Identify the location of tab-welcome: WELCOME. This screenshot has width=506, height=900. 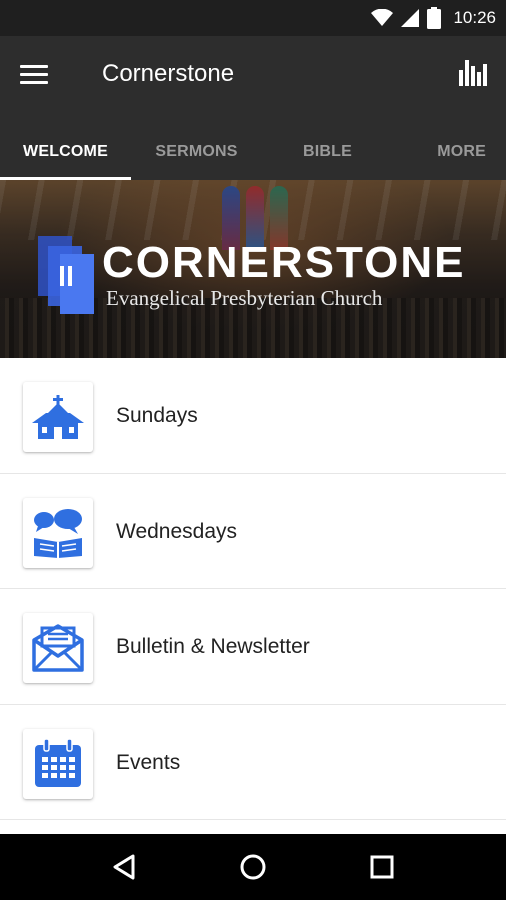
(65, 152).